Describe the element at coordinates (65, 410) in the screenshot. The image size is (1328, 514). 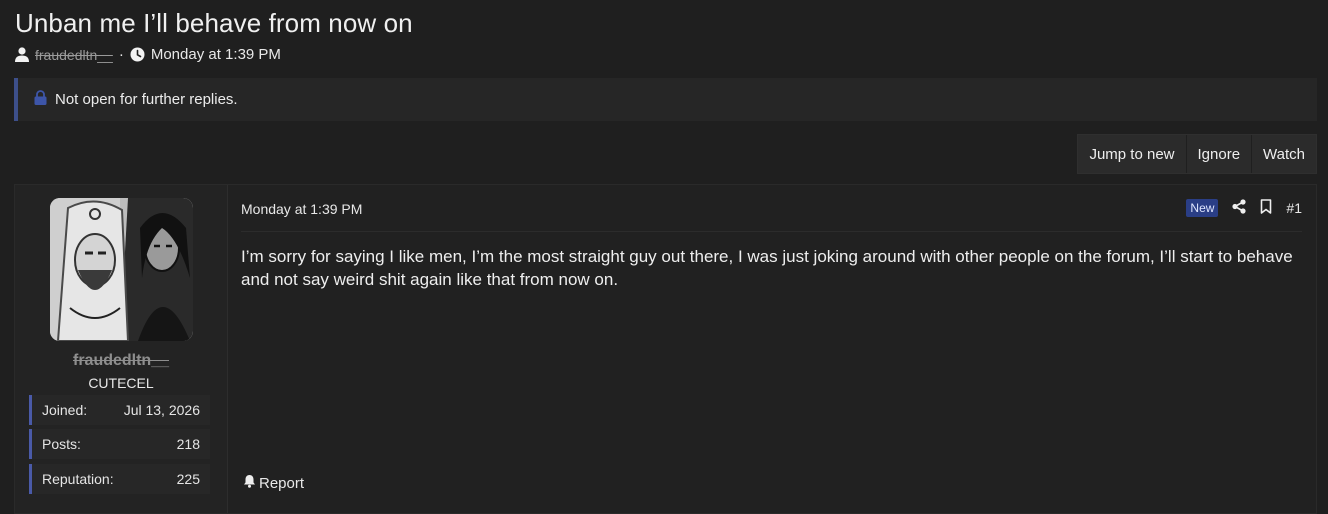
I see `stat-label: Joined:` at that location.